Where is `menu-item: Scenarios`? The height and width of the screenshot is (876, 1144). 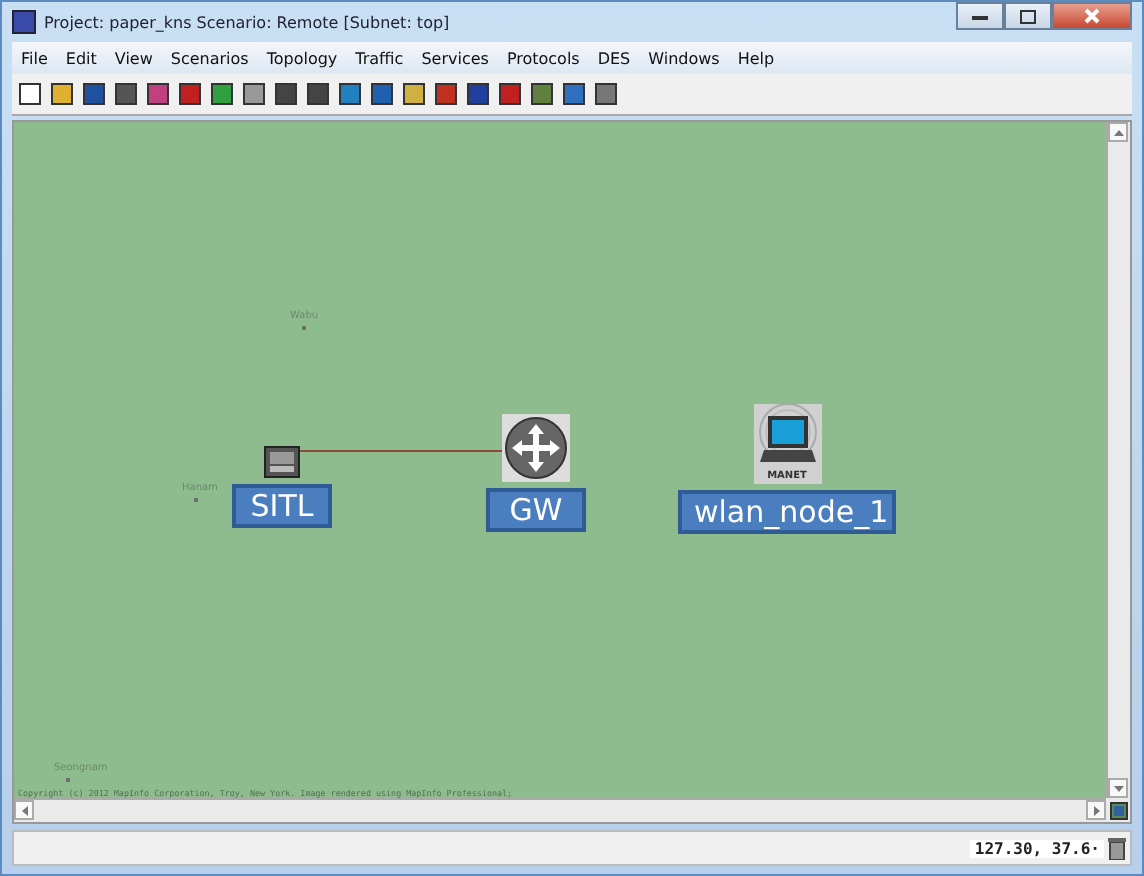
menu-item: Scenarios is located at coordinates (209, 58).